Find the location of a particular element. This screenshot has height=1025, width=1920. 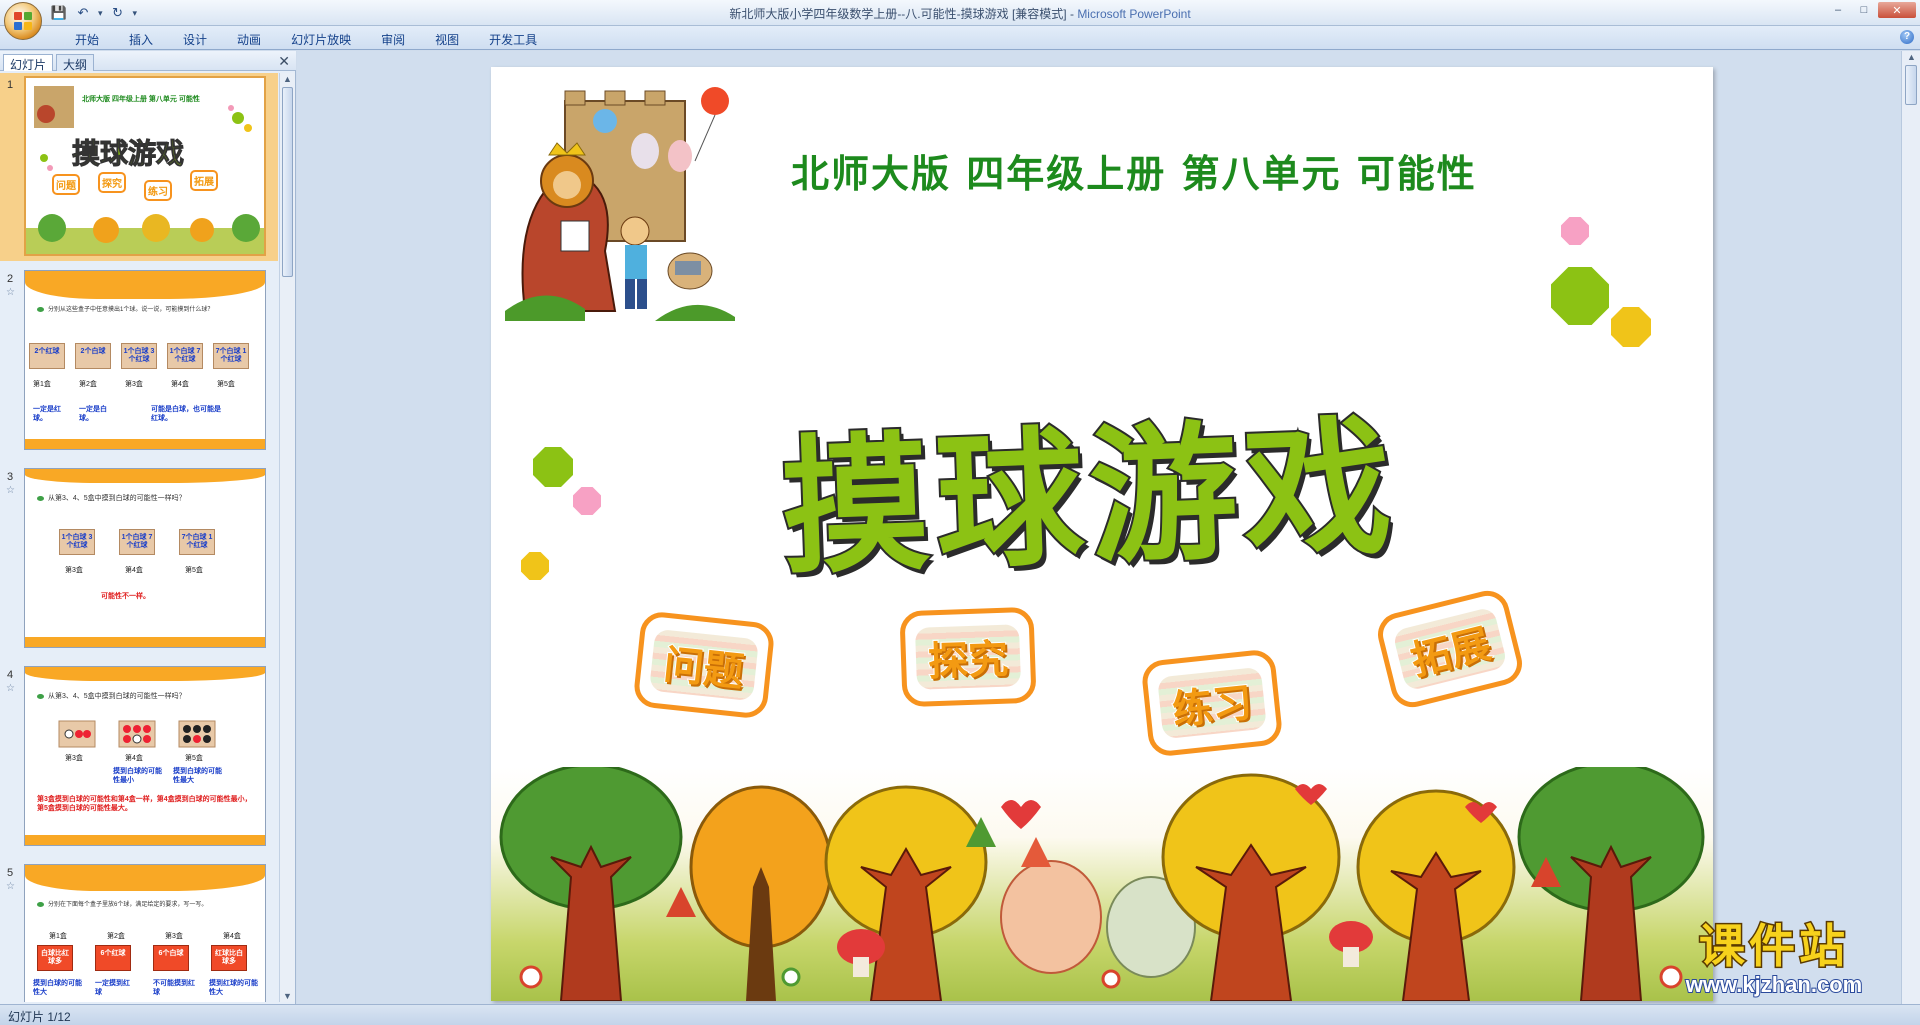

thumbnail-badge-practice: 练习 is located at coordinates (158, 190).